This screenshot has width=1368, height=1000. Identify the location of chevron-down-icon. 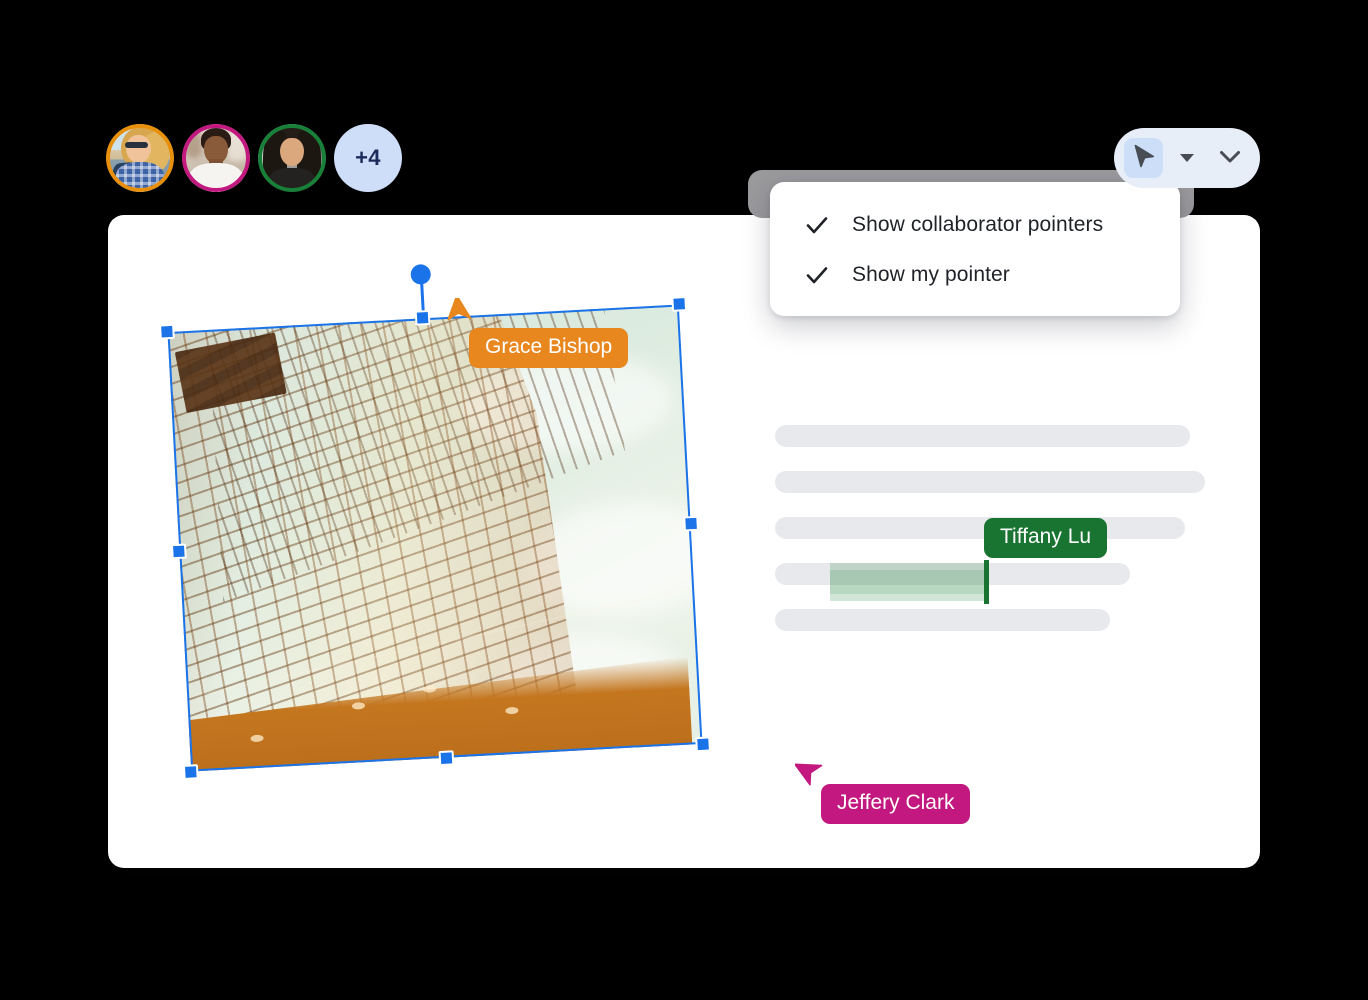
(1230, 158).